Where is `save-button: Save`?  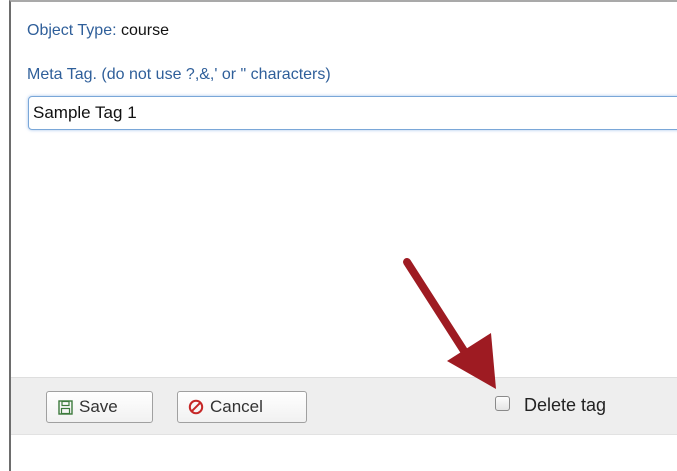 save-button: Save is located at coordinates (99, 407).